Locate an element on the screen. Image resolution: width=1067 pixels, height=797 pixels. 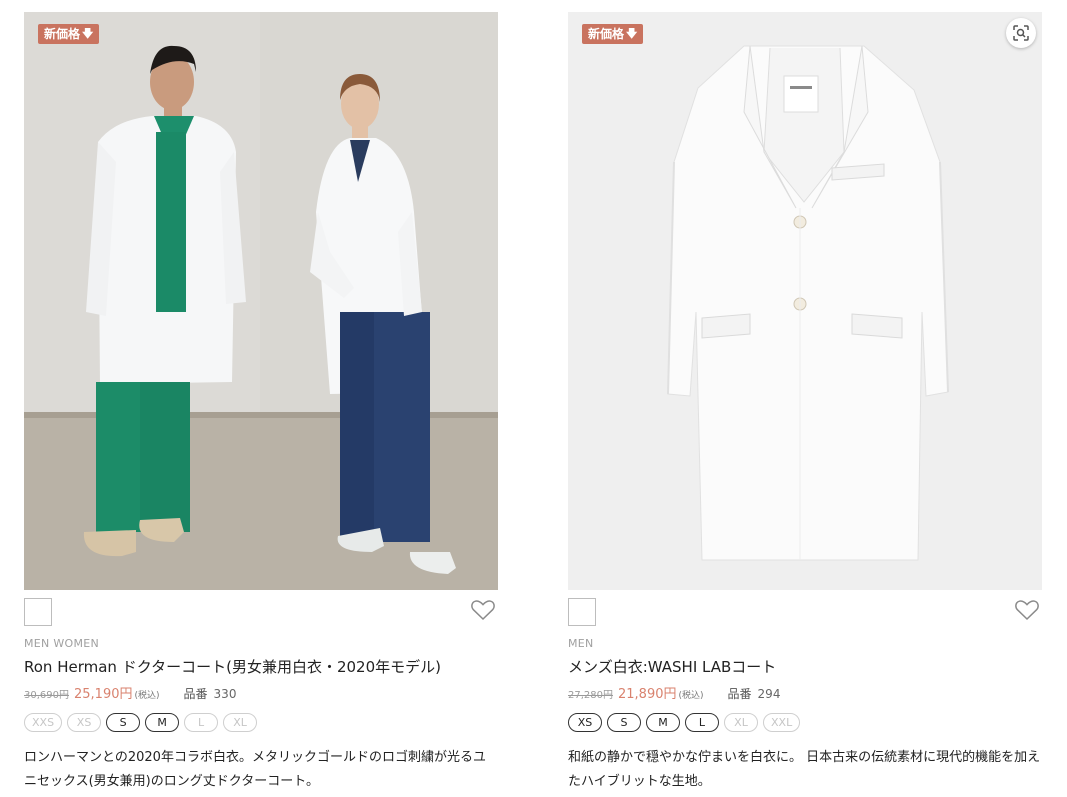
original-price: 30,690円 is located at coordinates (46, 695).